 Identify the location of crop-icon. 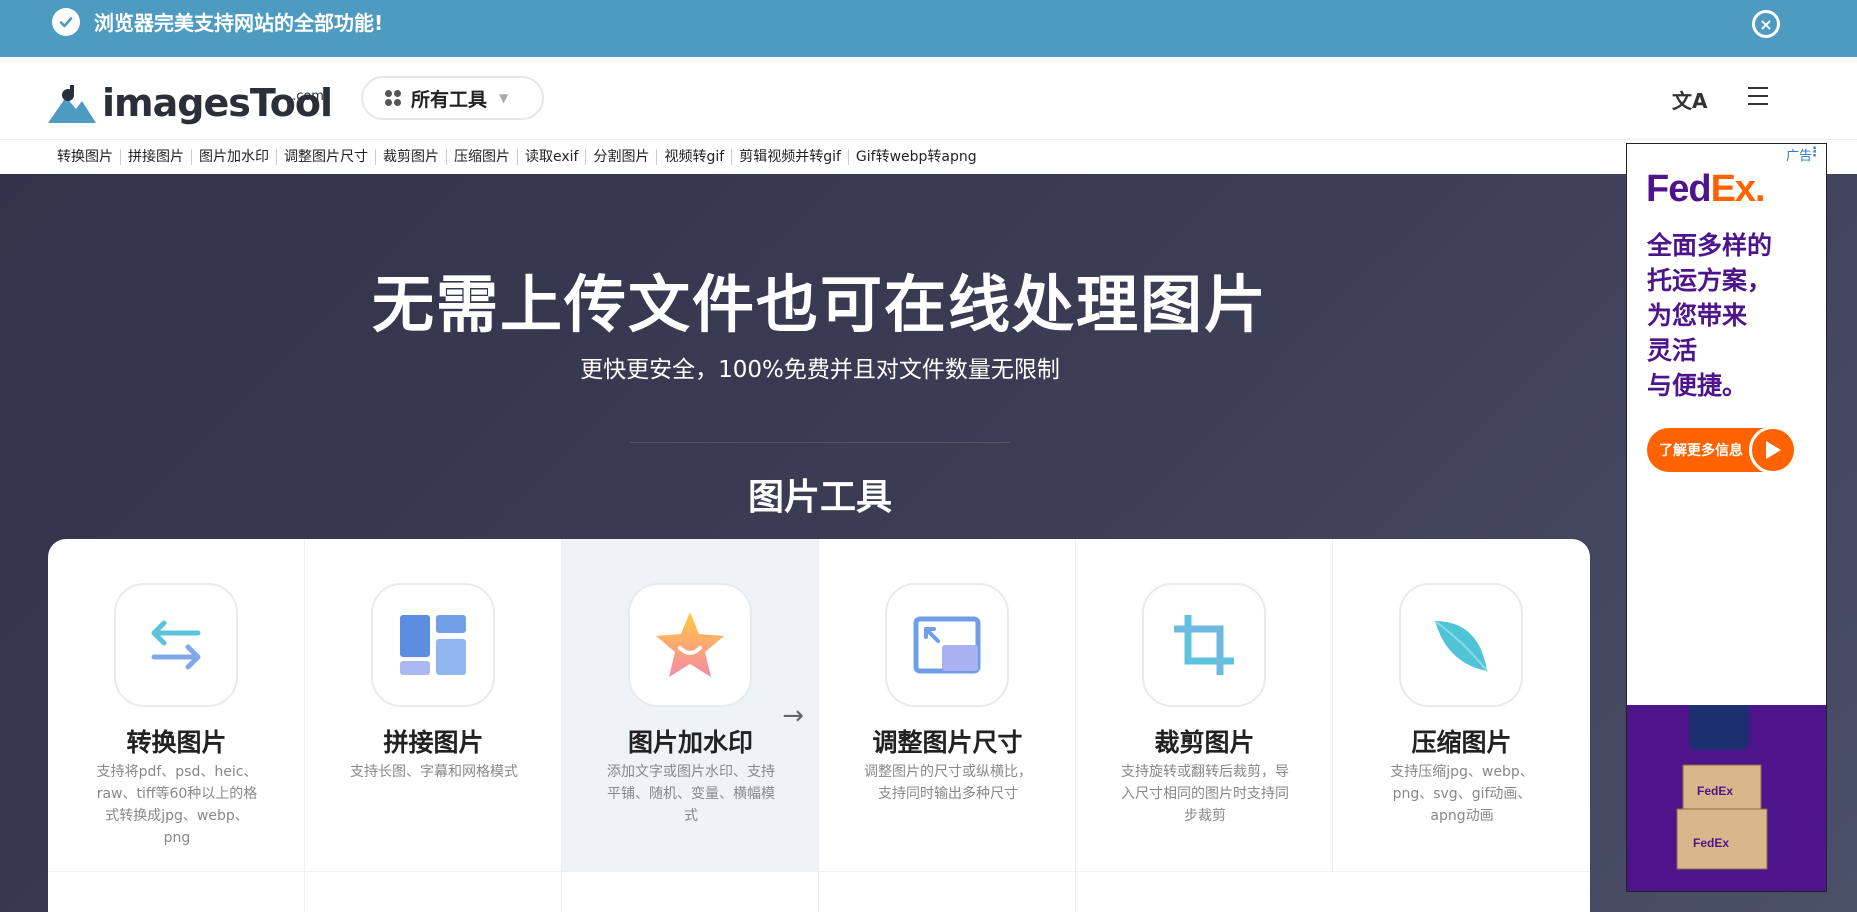
(1204, 645).